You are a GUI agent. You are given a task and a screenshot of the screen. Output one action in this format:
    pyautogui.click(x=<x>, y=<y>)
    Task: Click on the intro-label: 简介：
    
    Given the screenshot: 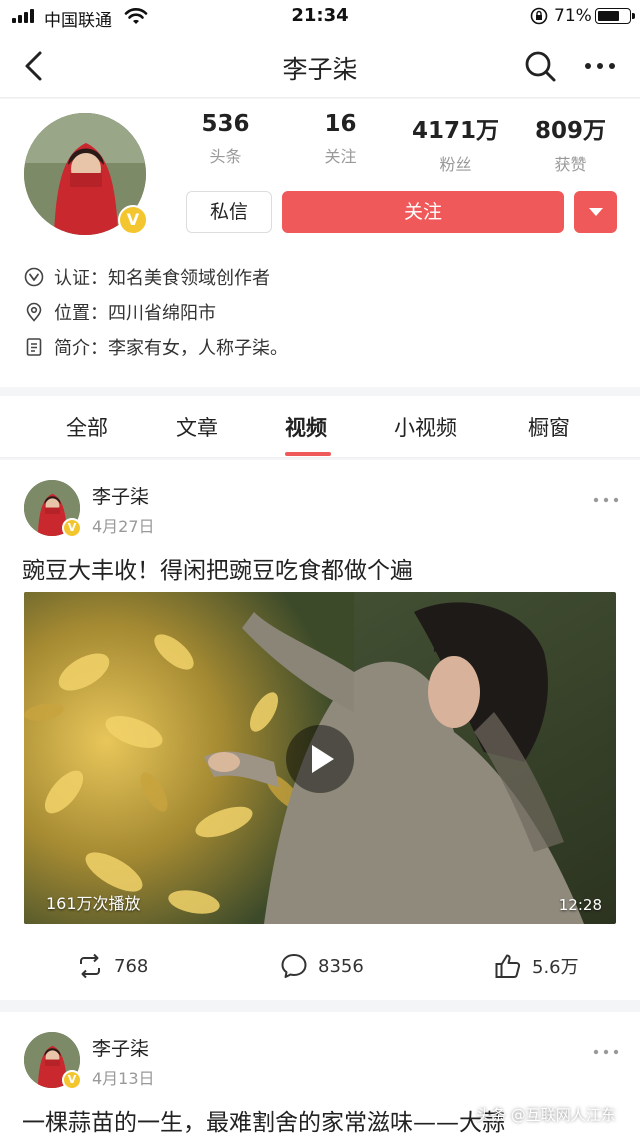 What is the action you would take?
    pyautogui.click(x=81, y=348)
    